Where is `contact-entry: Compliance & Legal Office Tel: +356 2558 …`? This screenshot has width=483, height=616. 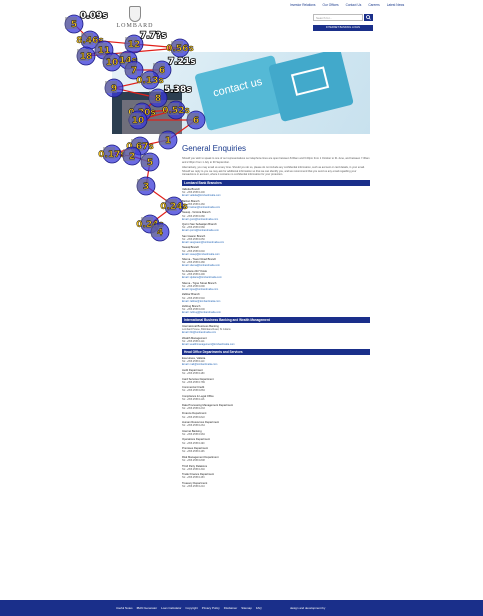 contact-entry: Compliance & Legal Office Tel: +356 2558 … is located at coordinates (276, 398).